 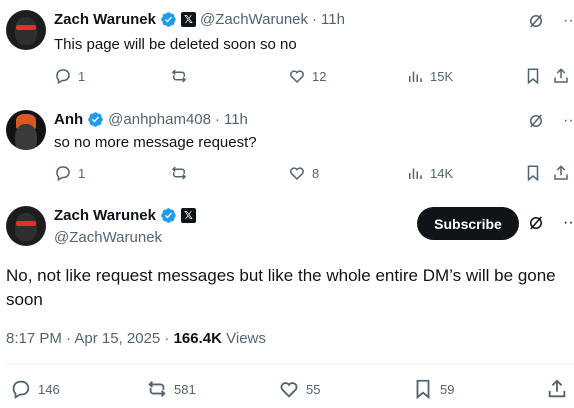 I want to click on reply-actions: 1 12 15K, so click(x=314, y=77).